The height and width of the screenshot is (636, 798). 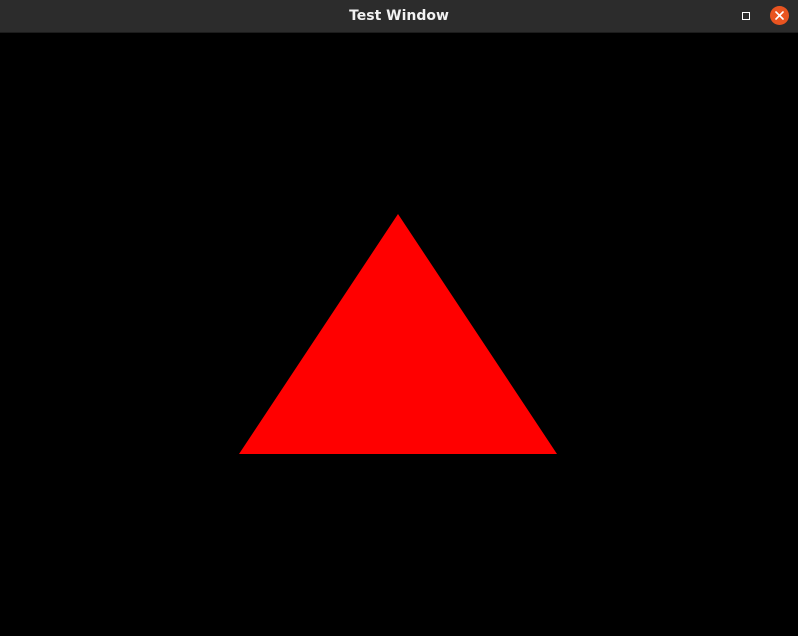 I want to click on title-bar: Test Window, so click(x=399, y=16).